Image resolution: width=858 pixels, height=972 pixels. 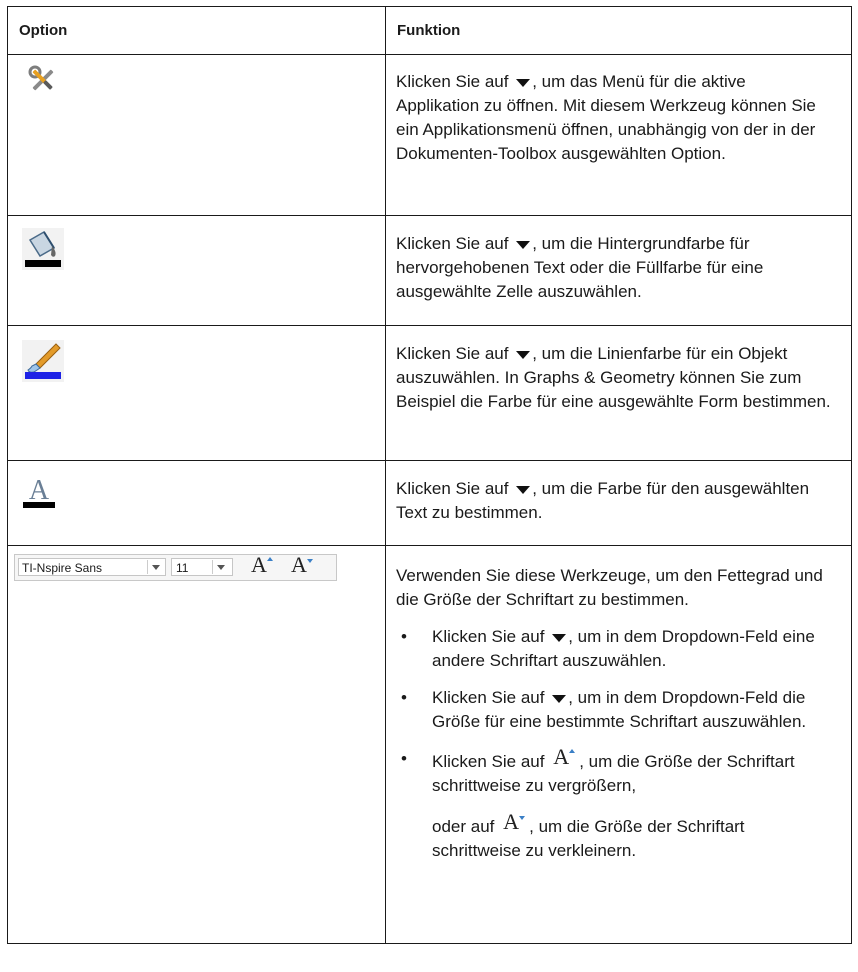 What do you see at coordinates (43, 249) in the screenshot?
I see `fill-color-bucket-icon` at bounding box center [43, 249].